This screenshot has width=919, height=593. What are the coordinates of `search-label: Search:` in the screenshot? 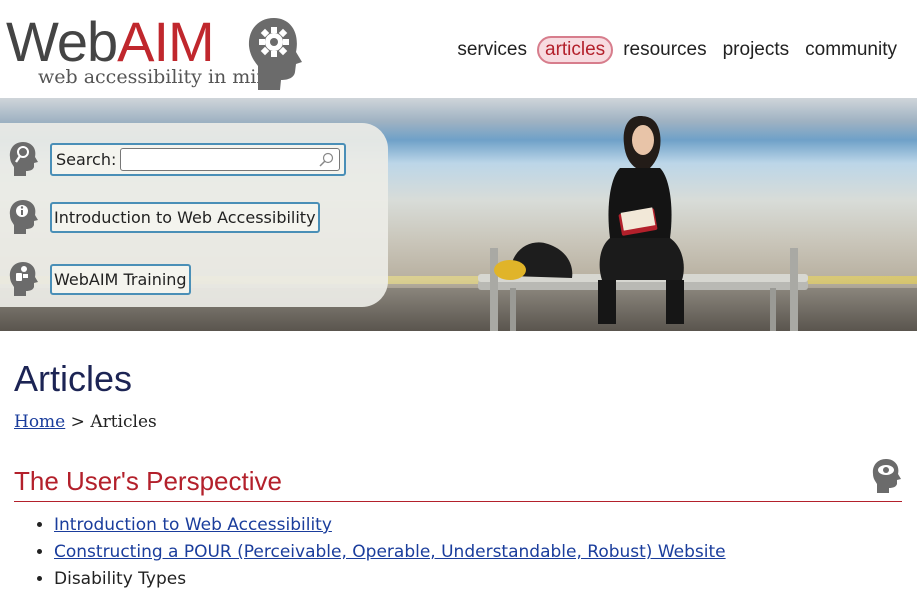 It's located at (86, 159).